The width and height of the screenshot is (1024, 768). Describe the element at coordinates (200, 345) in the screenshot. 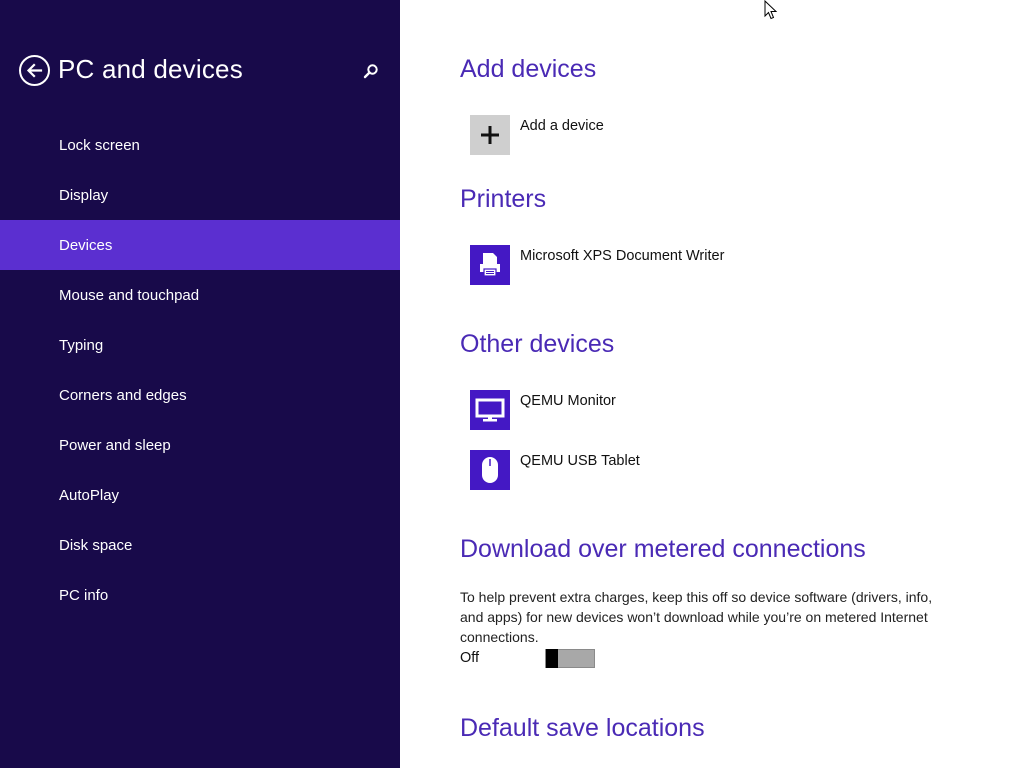

I see `sidebar-item-typing: Typing` at that location.